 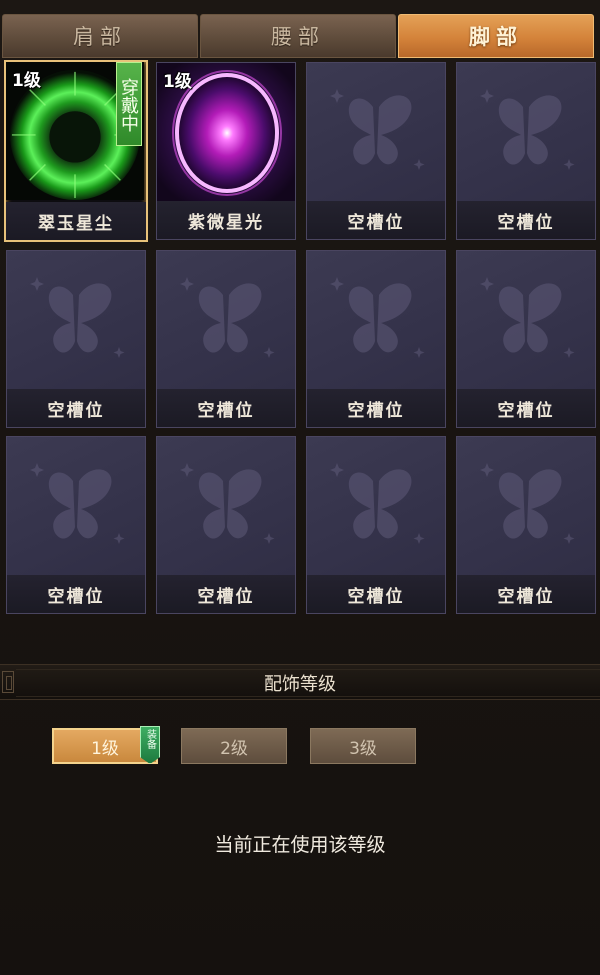 I want to click on level-label: 2级, so click(x=234, y=748).